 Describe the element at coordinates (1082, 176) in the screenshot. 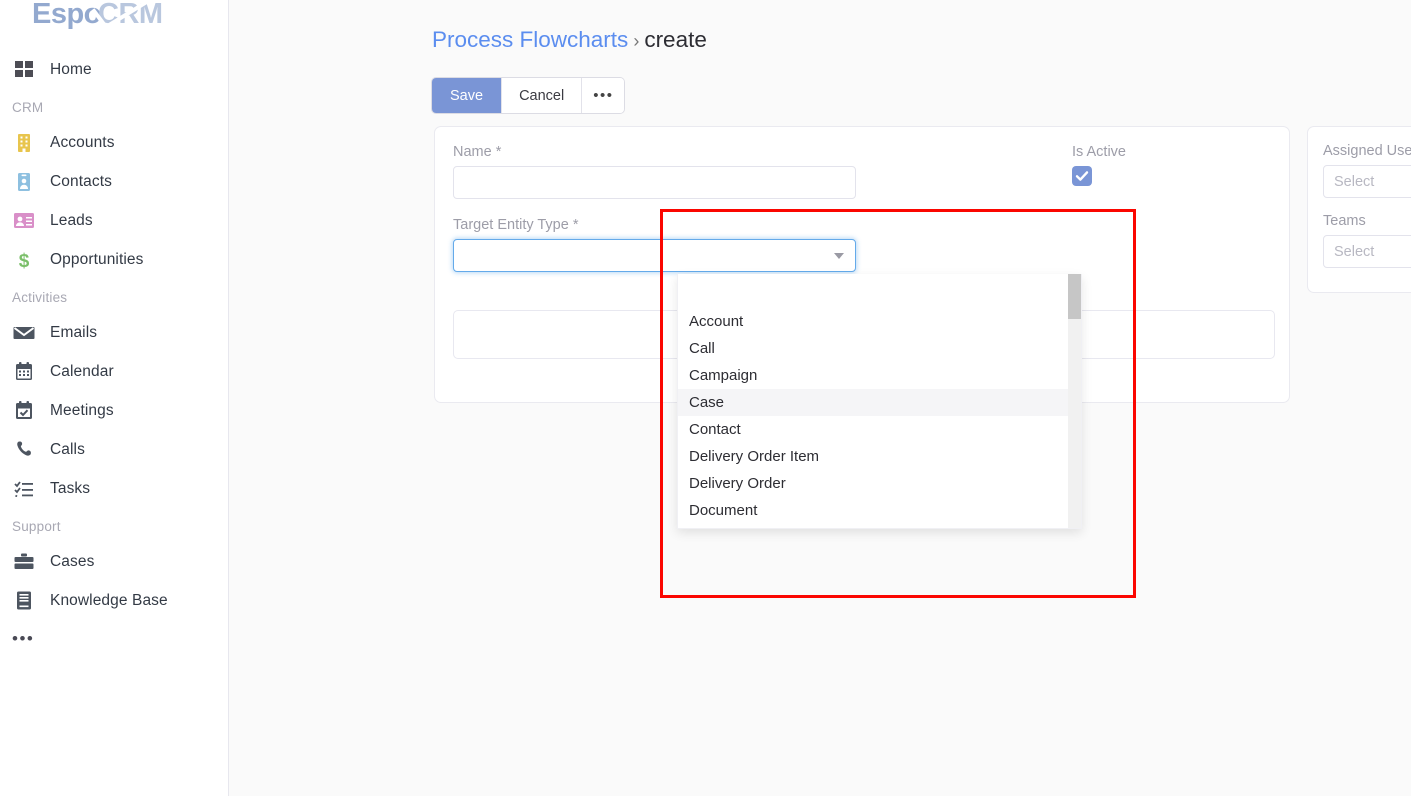

I see `is-active-checkbox` at that location.